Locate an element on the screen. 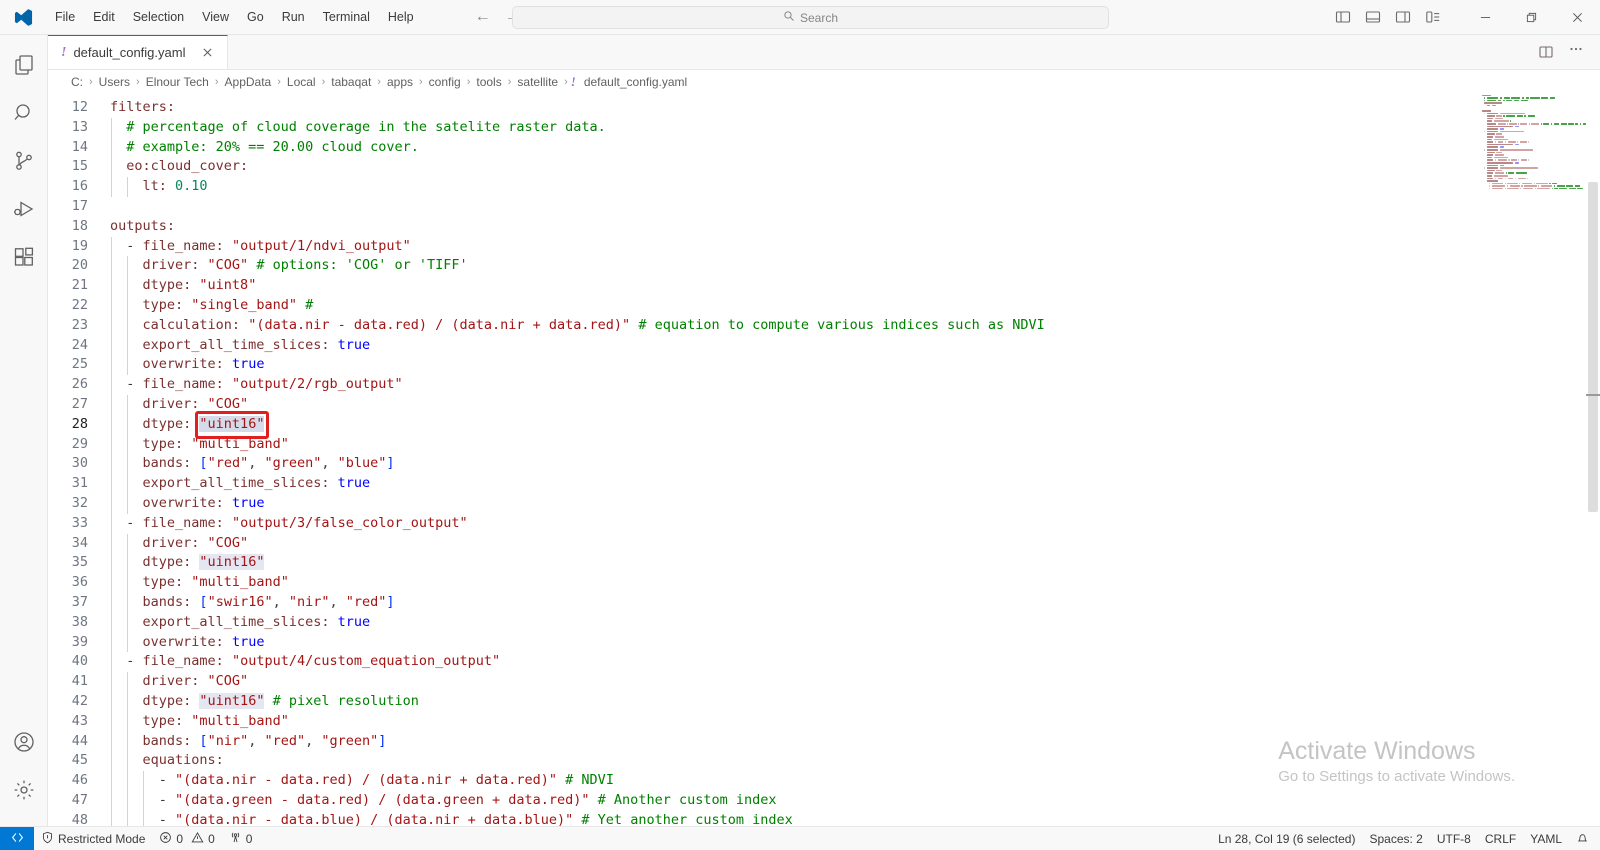 The width and height of the screenshot is (1600, 850). status-encoding: UTF-8 is located at coordinates (1454, 838).